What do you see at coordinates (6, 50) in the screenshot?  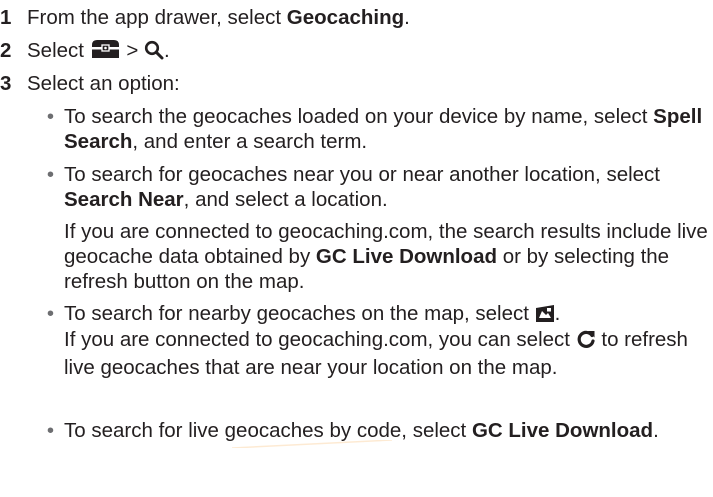 I see `step-number: 2` at bounding box center [6, 50].